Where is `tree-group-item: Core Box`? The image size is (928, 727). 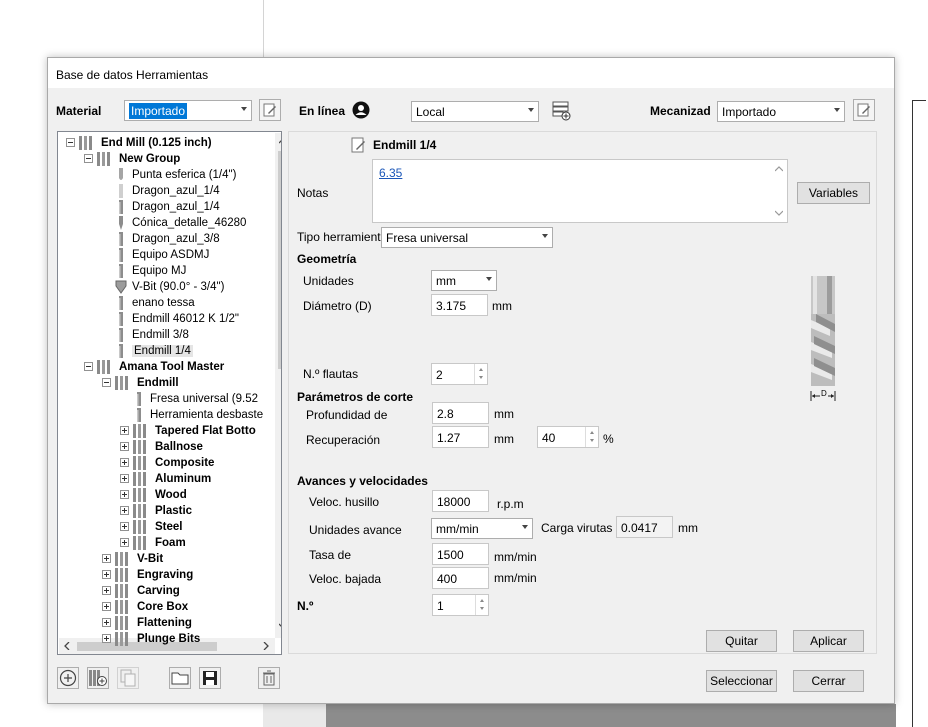
tree-group-item: Core Box is located at coordinates (162, 607).